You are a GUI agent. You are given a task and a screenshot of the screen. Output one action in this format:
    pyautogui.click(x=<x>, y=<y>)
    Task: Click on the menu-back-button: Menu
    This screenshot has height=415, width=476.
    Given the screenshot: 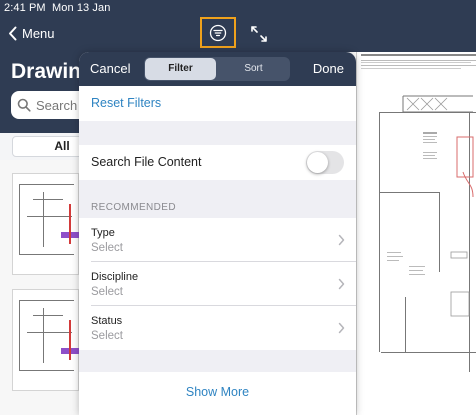 What is the action you would take?
    pyautogui.click(x=31, y=33)
    